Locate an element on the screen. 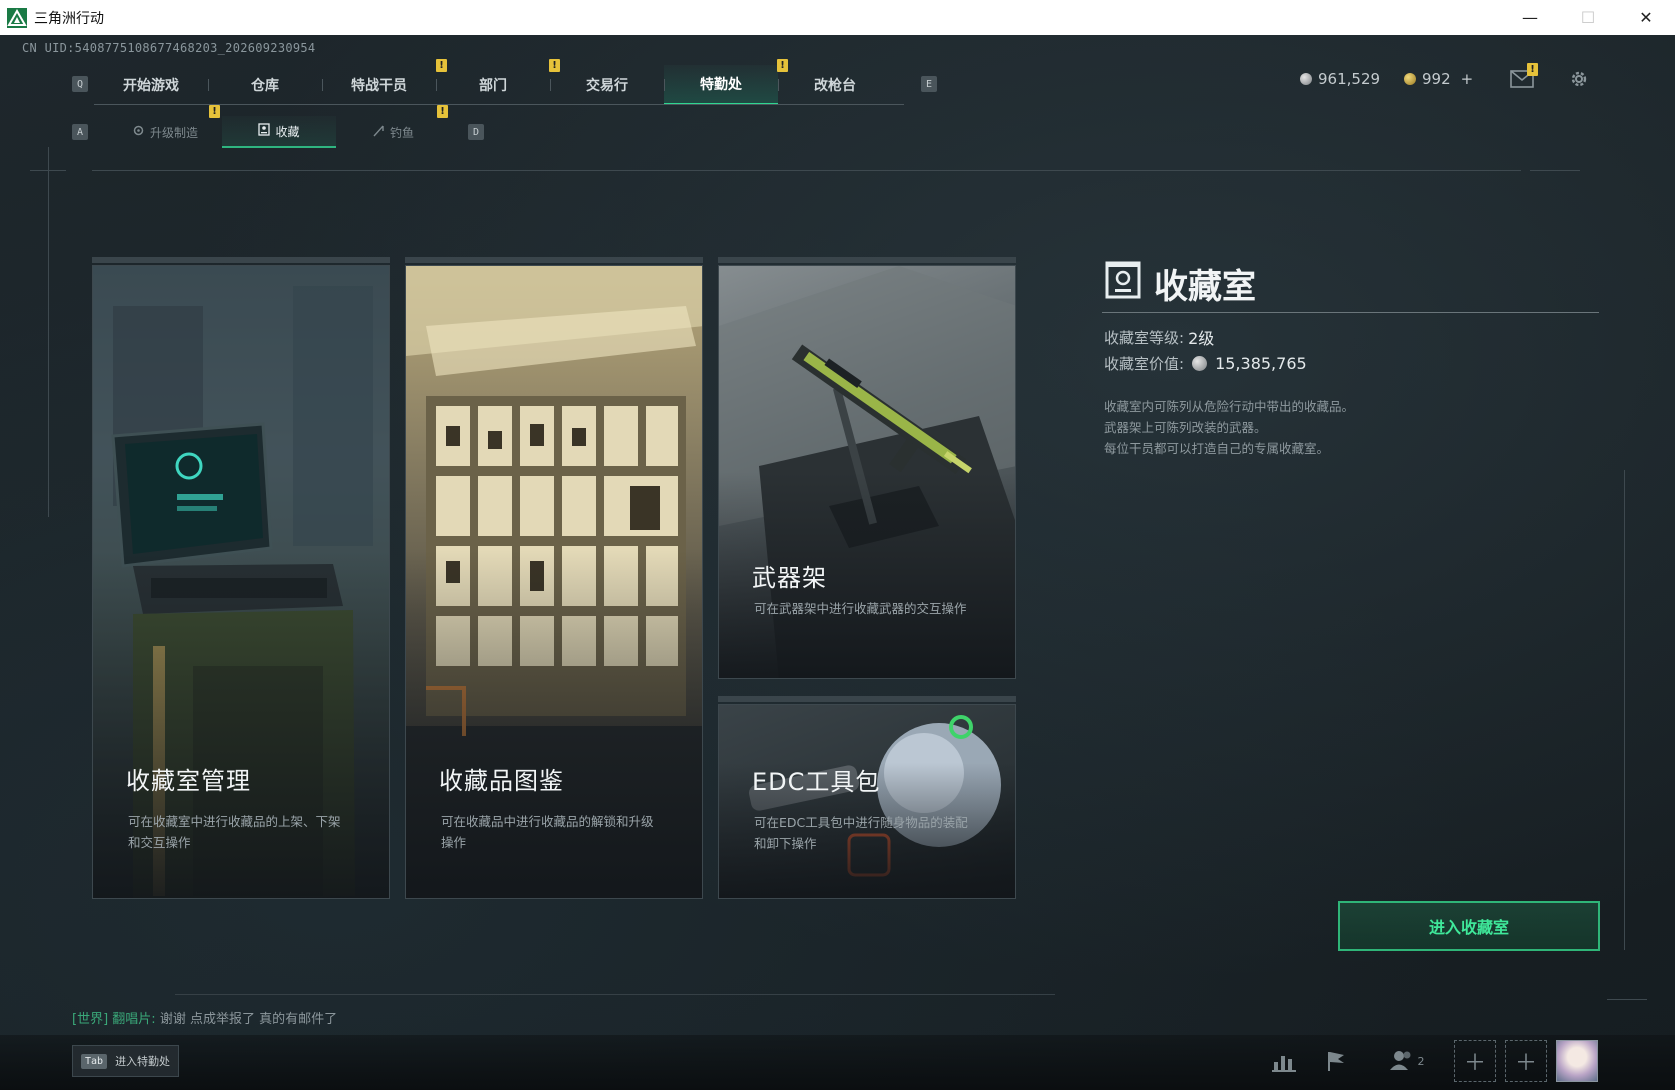 The height and width of the screenshot is (1090, 1675). enter-collection-room-button: 进入收藏室 is located at coordinates (1469, 926).